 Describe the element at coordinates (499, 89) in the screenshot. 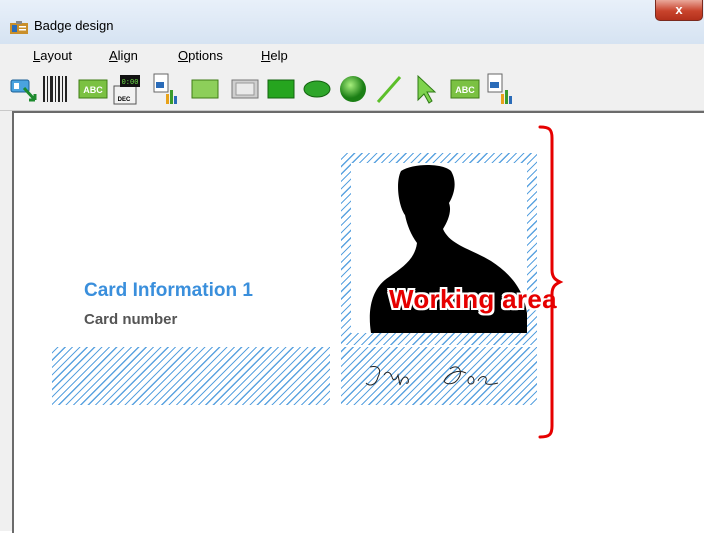

I see `image-ico-icon` at that location.